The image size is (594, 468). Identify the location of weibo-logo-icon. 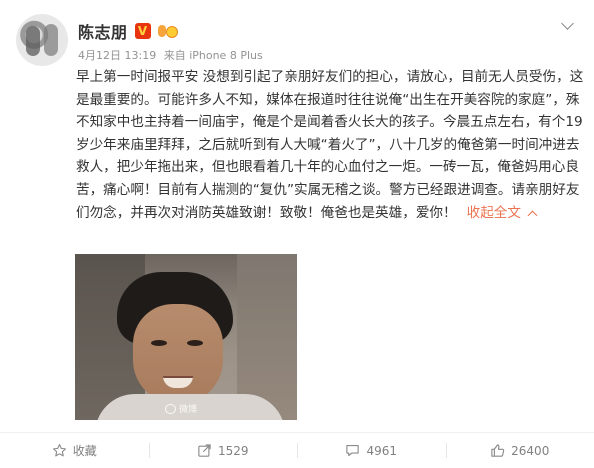
(170, 408).